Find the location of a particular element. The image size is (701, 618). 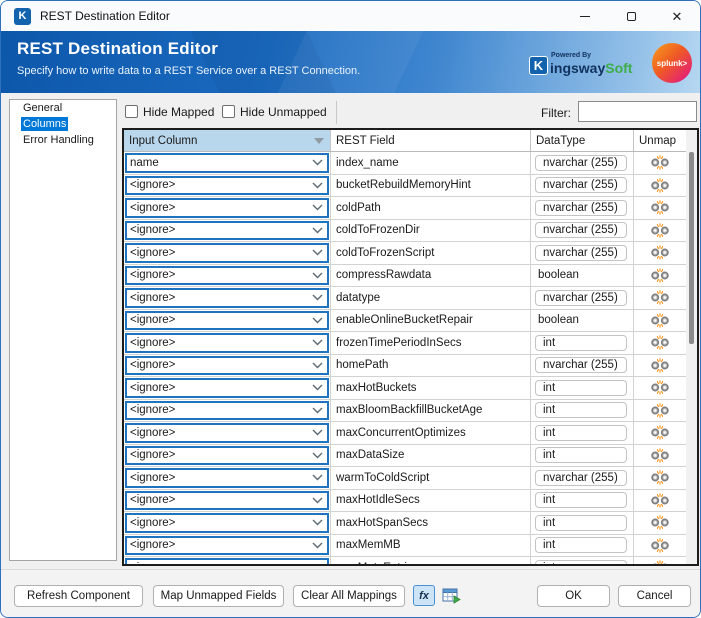

map-unmapped-fields-button: Map Unmapped Fields is located at coordinates (218, 596).